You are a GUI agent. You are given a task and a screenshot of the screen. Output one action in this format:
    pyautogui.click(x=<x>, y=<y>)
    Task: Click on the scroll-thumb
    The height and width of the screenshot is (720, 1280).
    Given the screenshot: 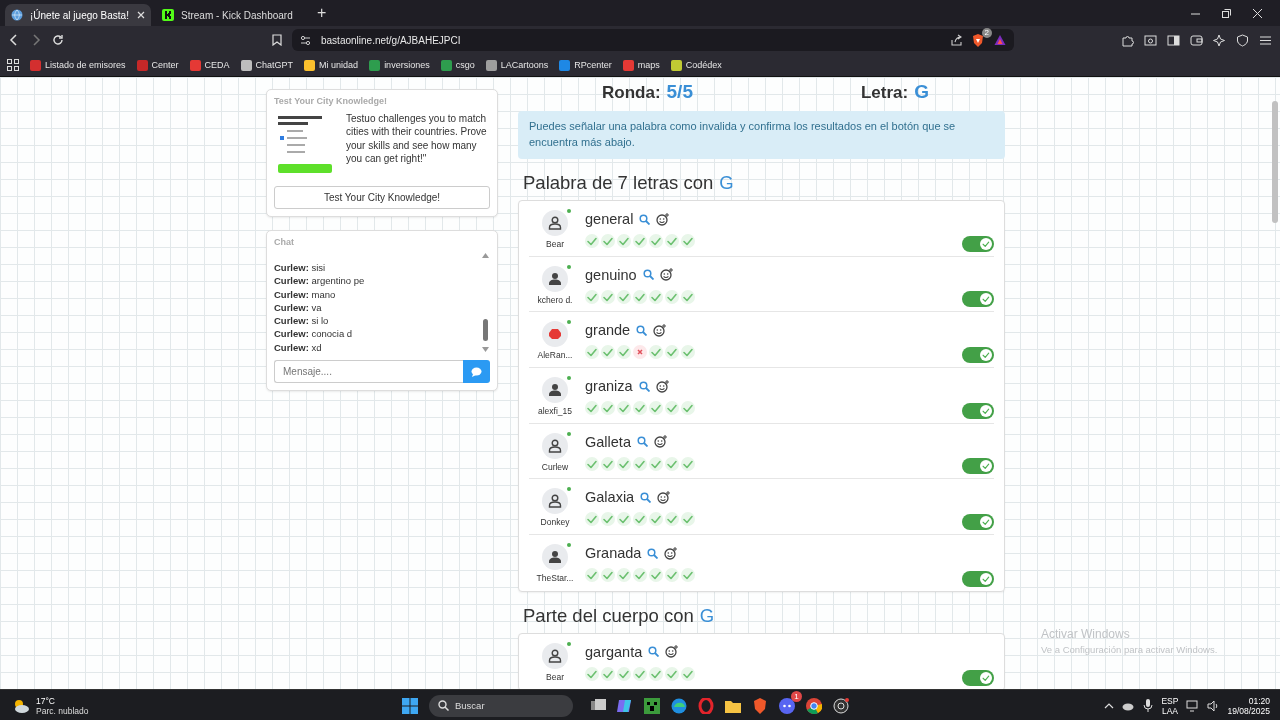 What is the action you would take?
    pyautogui.click(x=485, y=329)
    